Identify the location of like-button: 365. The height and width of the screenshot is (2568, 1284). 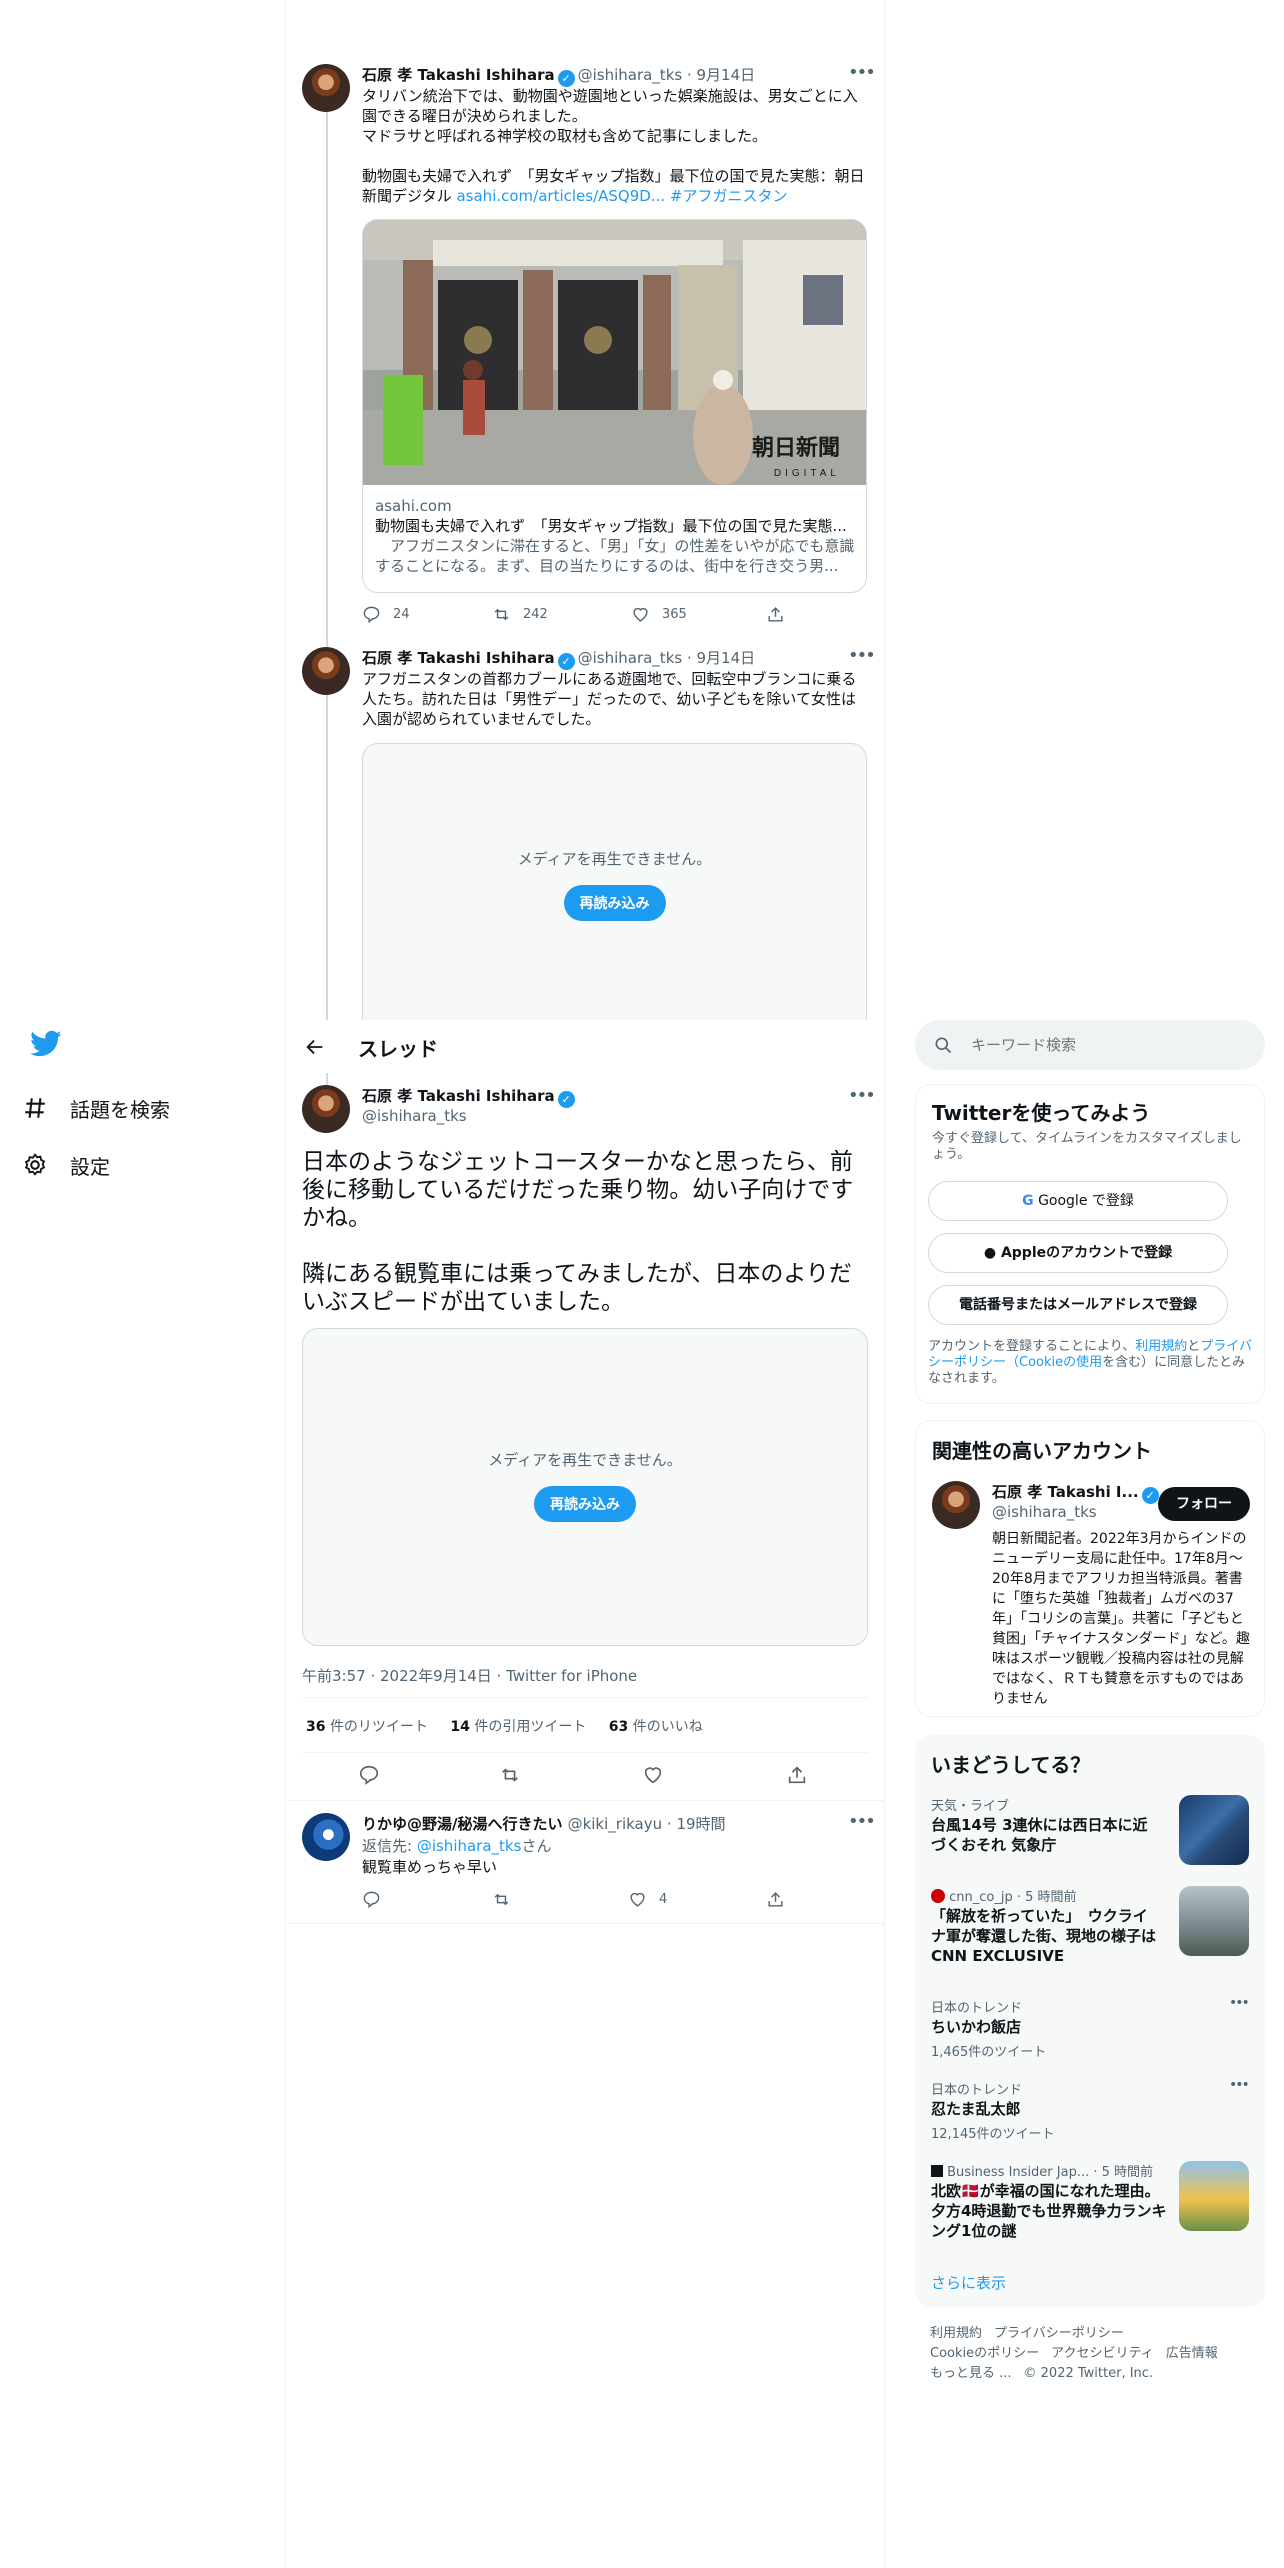
(659, 614).